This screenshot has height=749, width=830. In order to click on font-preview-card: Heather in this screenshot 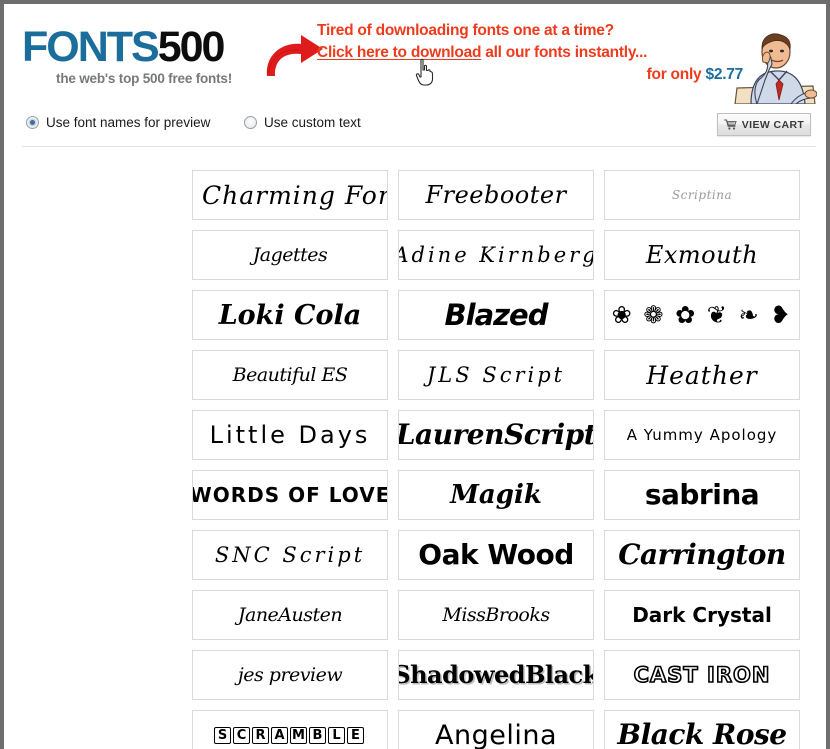, I will do `click(702, 375)`.